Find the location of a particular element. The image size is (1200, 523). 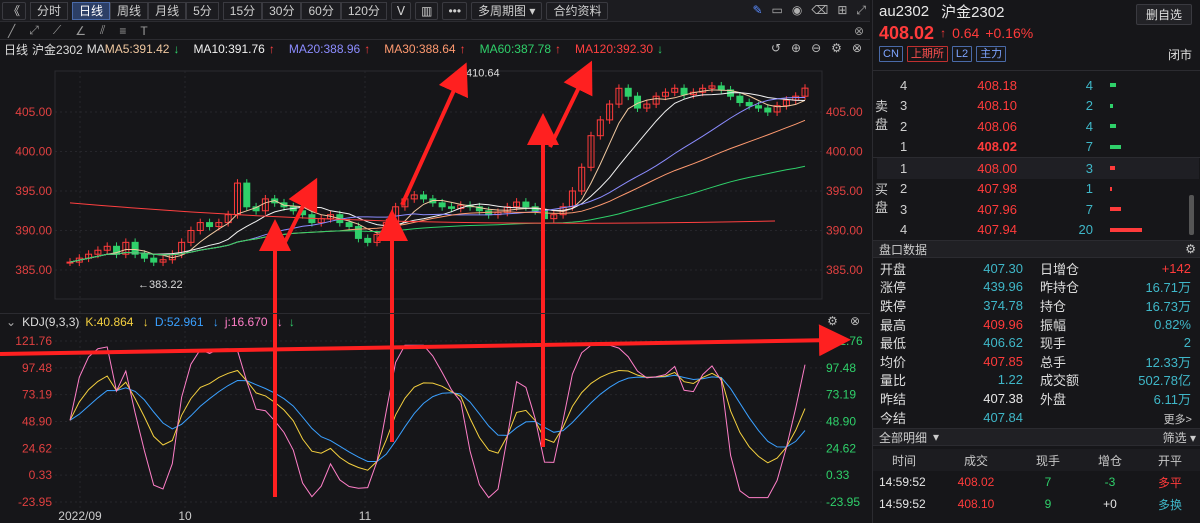

legend-period: 日线 is located at coordinates (16, 49).